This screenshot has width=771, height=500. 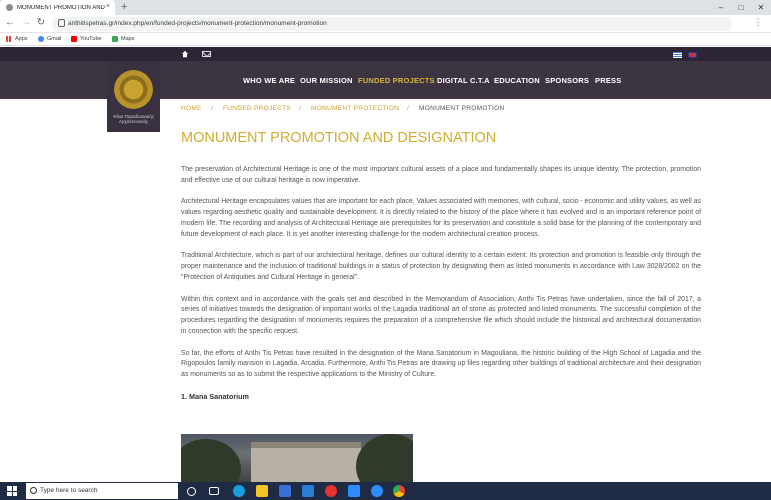 I want to click on bookmarks-bar: Apps Gmail YouTube Maps, so click(x=385, y=39).